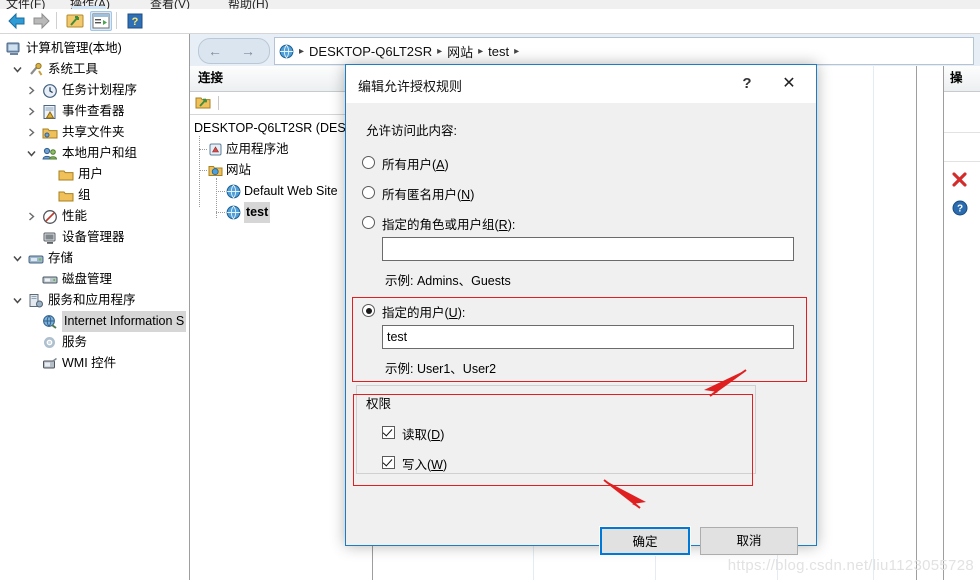  Describe the element at coordinates (94, 279) in the screenshot. I see `tree-item-disk-management: 磁盘管理` at that location.